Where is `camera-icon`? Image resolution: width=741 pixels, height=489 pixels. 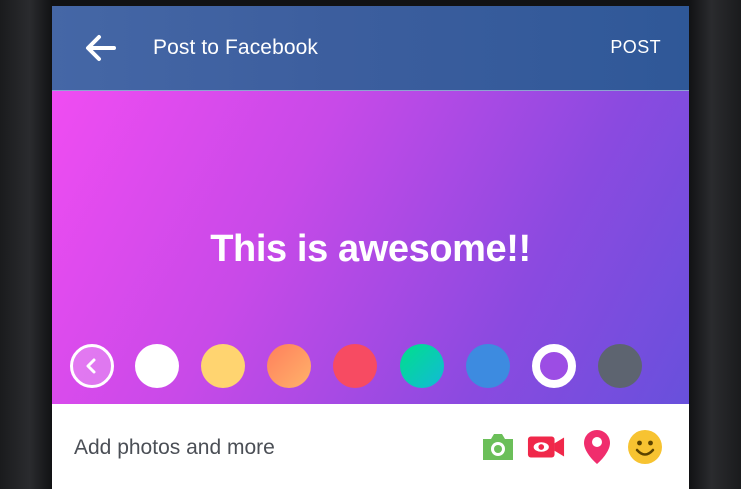 camera-icon is located at coordinates (498, 447).